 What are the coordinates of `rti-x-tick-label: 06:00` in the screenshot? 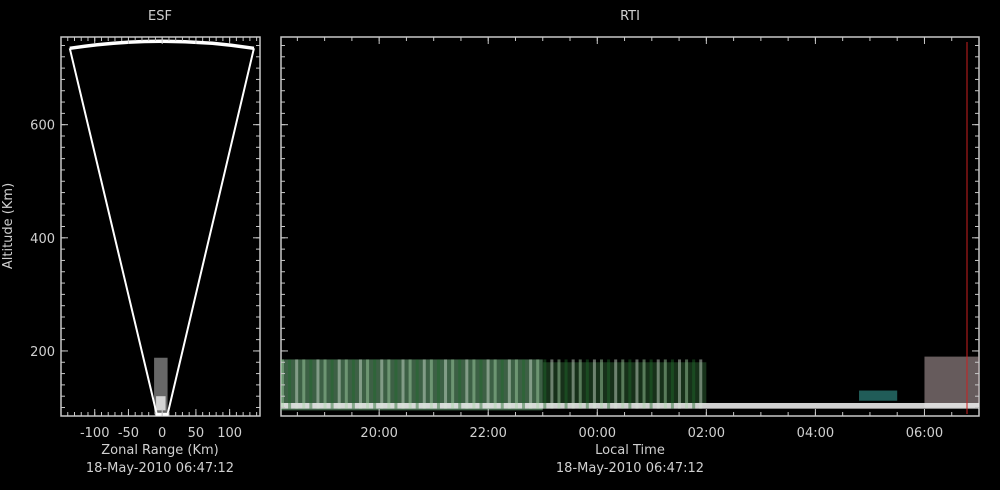 It's located at (924, 433).